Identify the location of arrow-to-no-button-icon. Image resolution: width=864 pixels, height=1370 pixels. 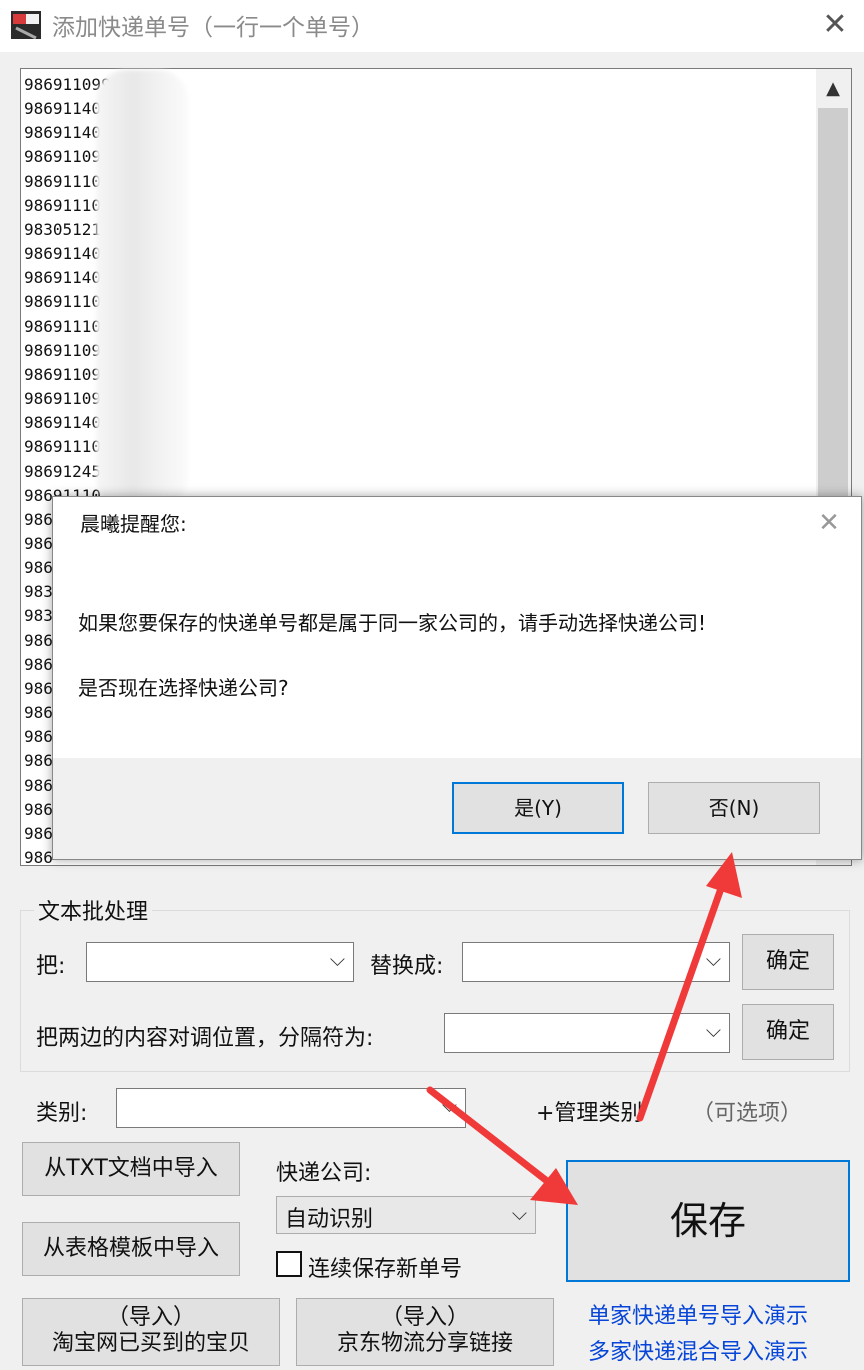
(689, 987).